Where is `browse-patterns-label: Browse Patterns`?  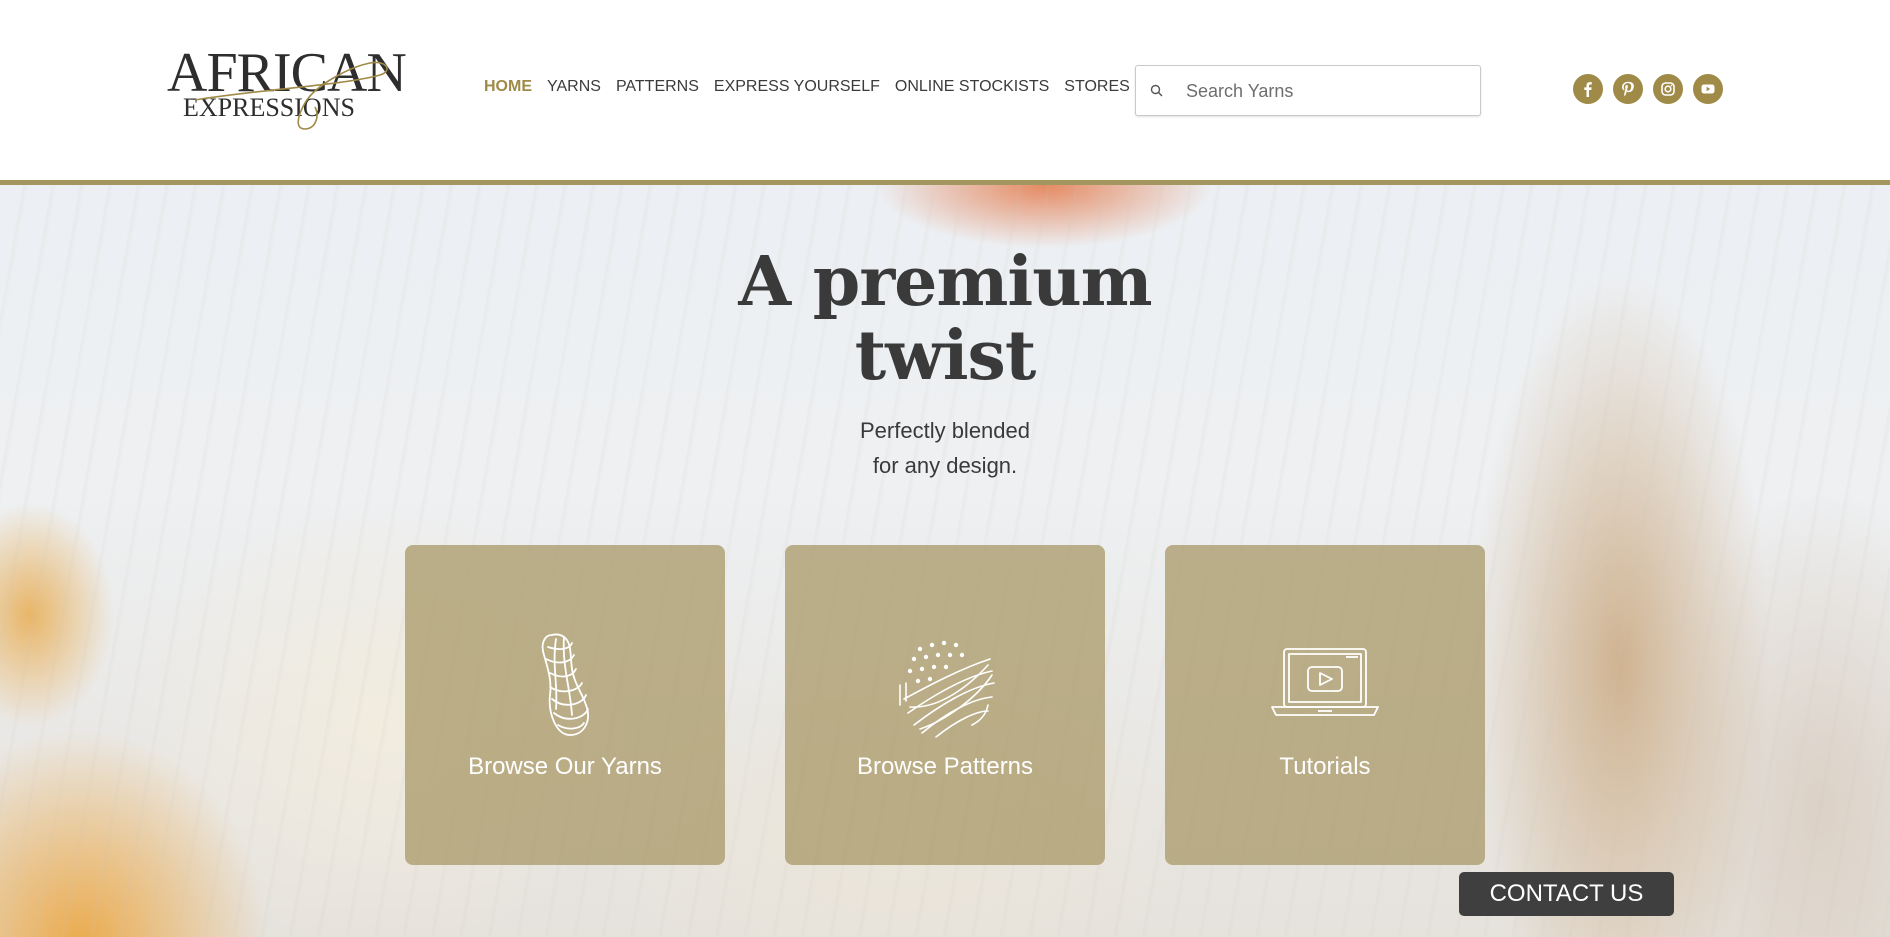
browse-patterns-label: Browse Patterns is located at coordinates (945, 766).